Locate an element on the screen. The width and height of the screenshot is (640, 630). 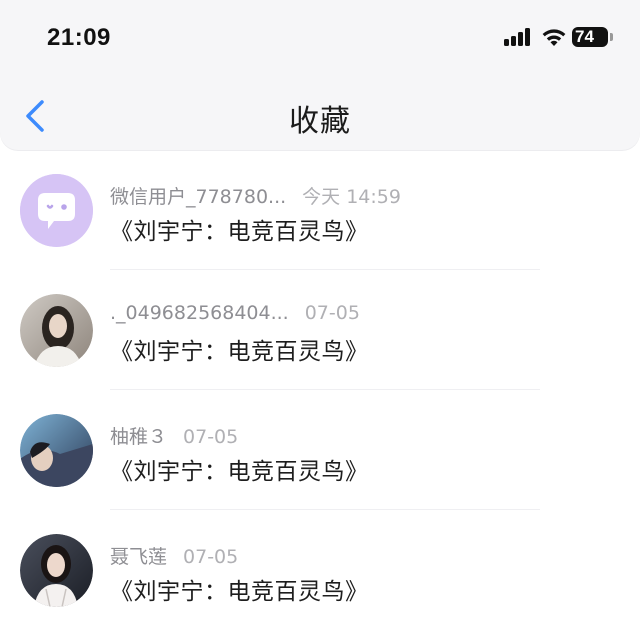
item-meta: 柚稚３ 07-05 is located at coordinates (174, 435).